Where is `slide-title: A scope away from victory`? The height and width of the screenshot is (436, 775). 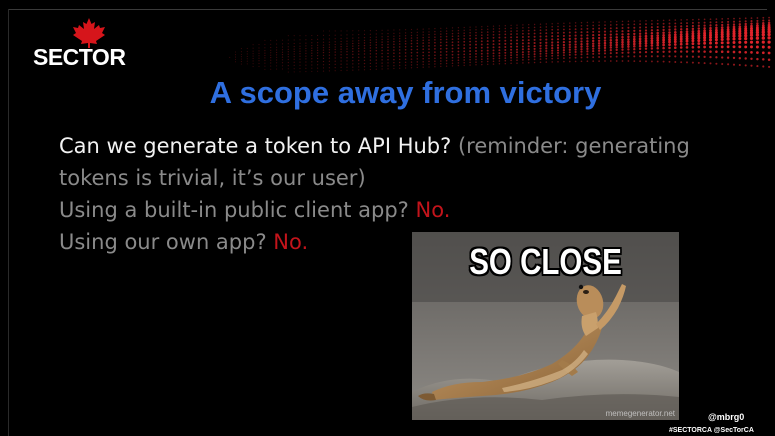
slide-title: A scope away from victory is located at coordinates (405, 92).